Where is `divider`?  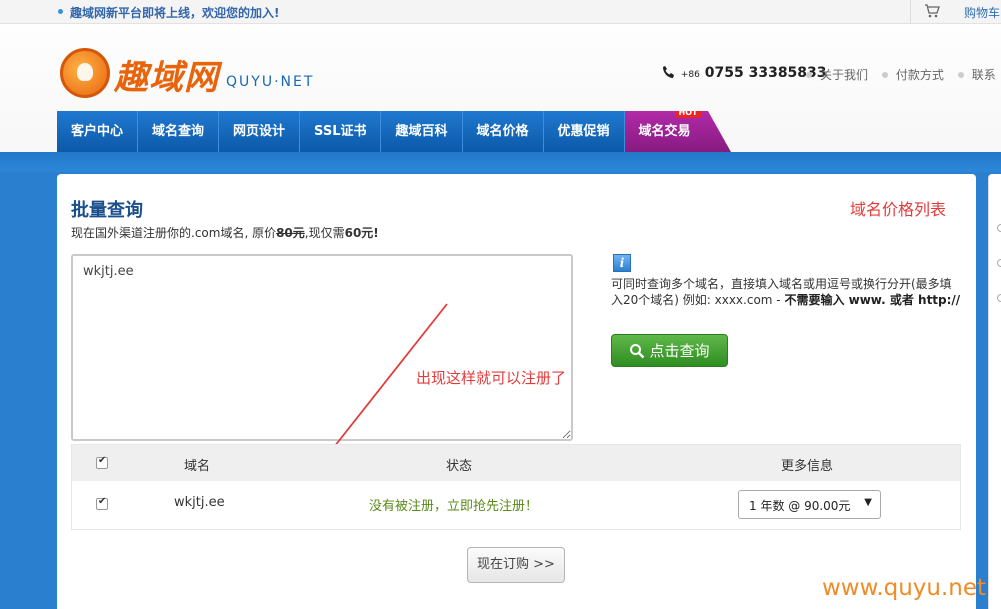 divider is located at coordinates (910, 12).